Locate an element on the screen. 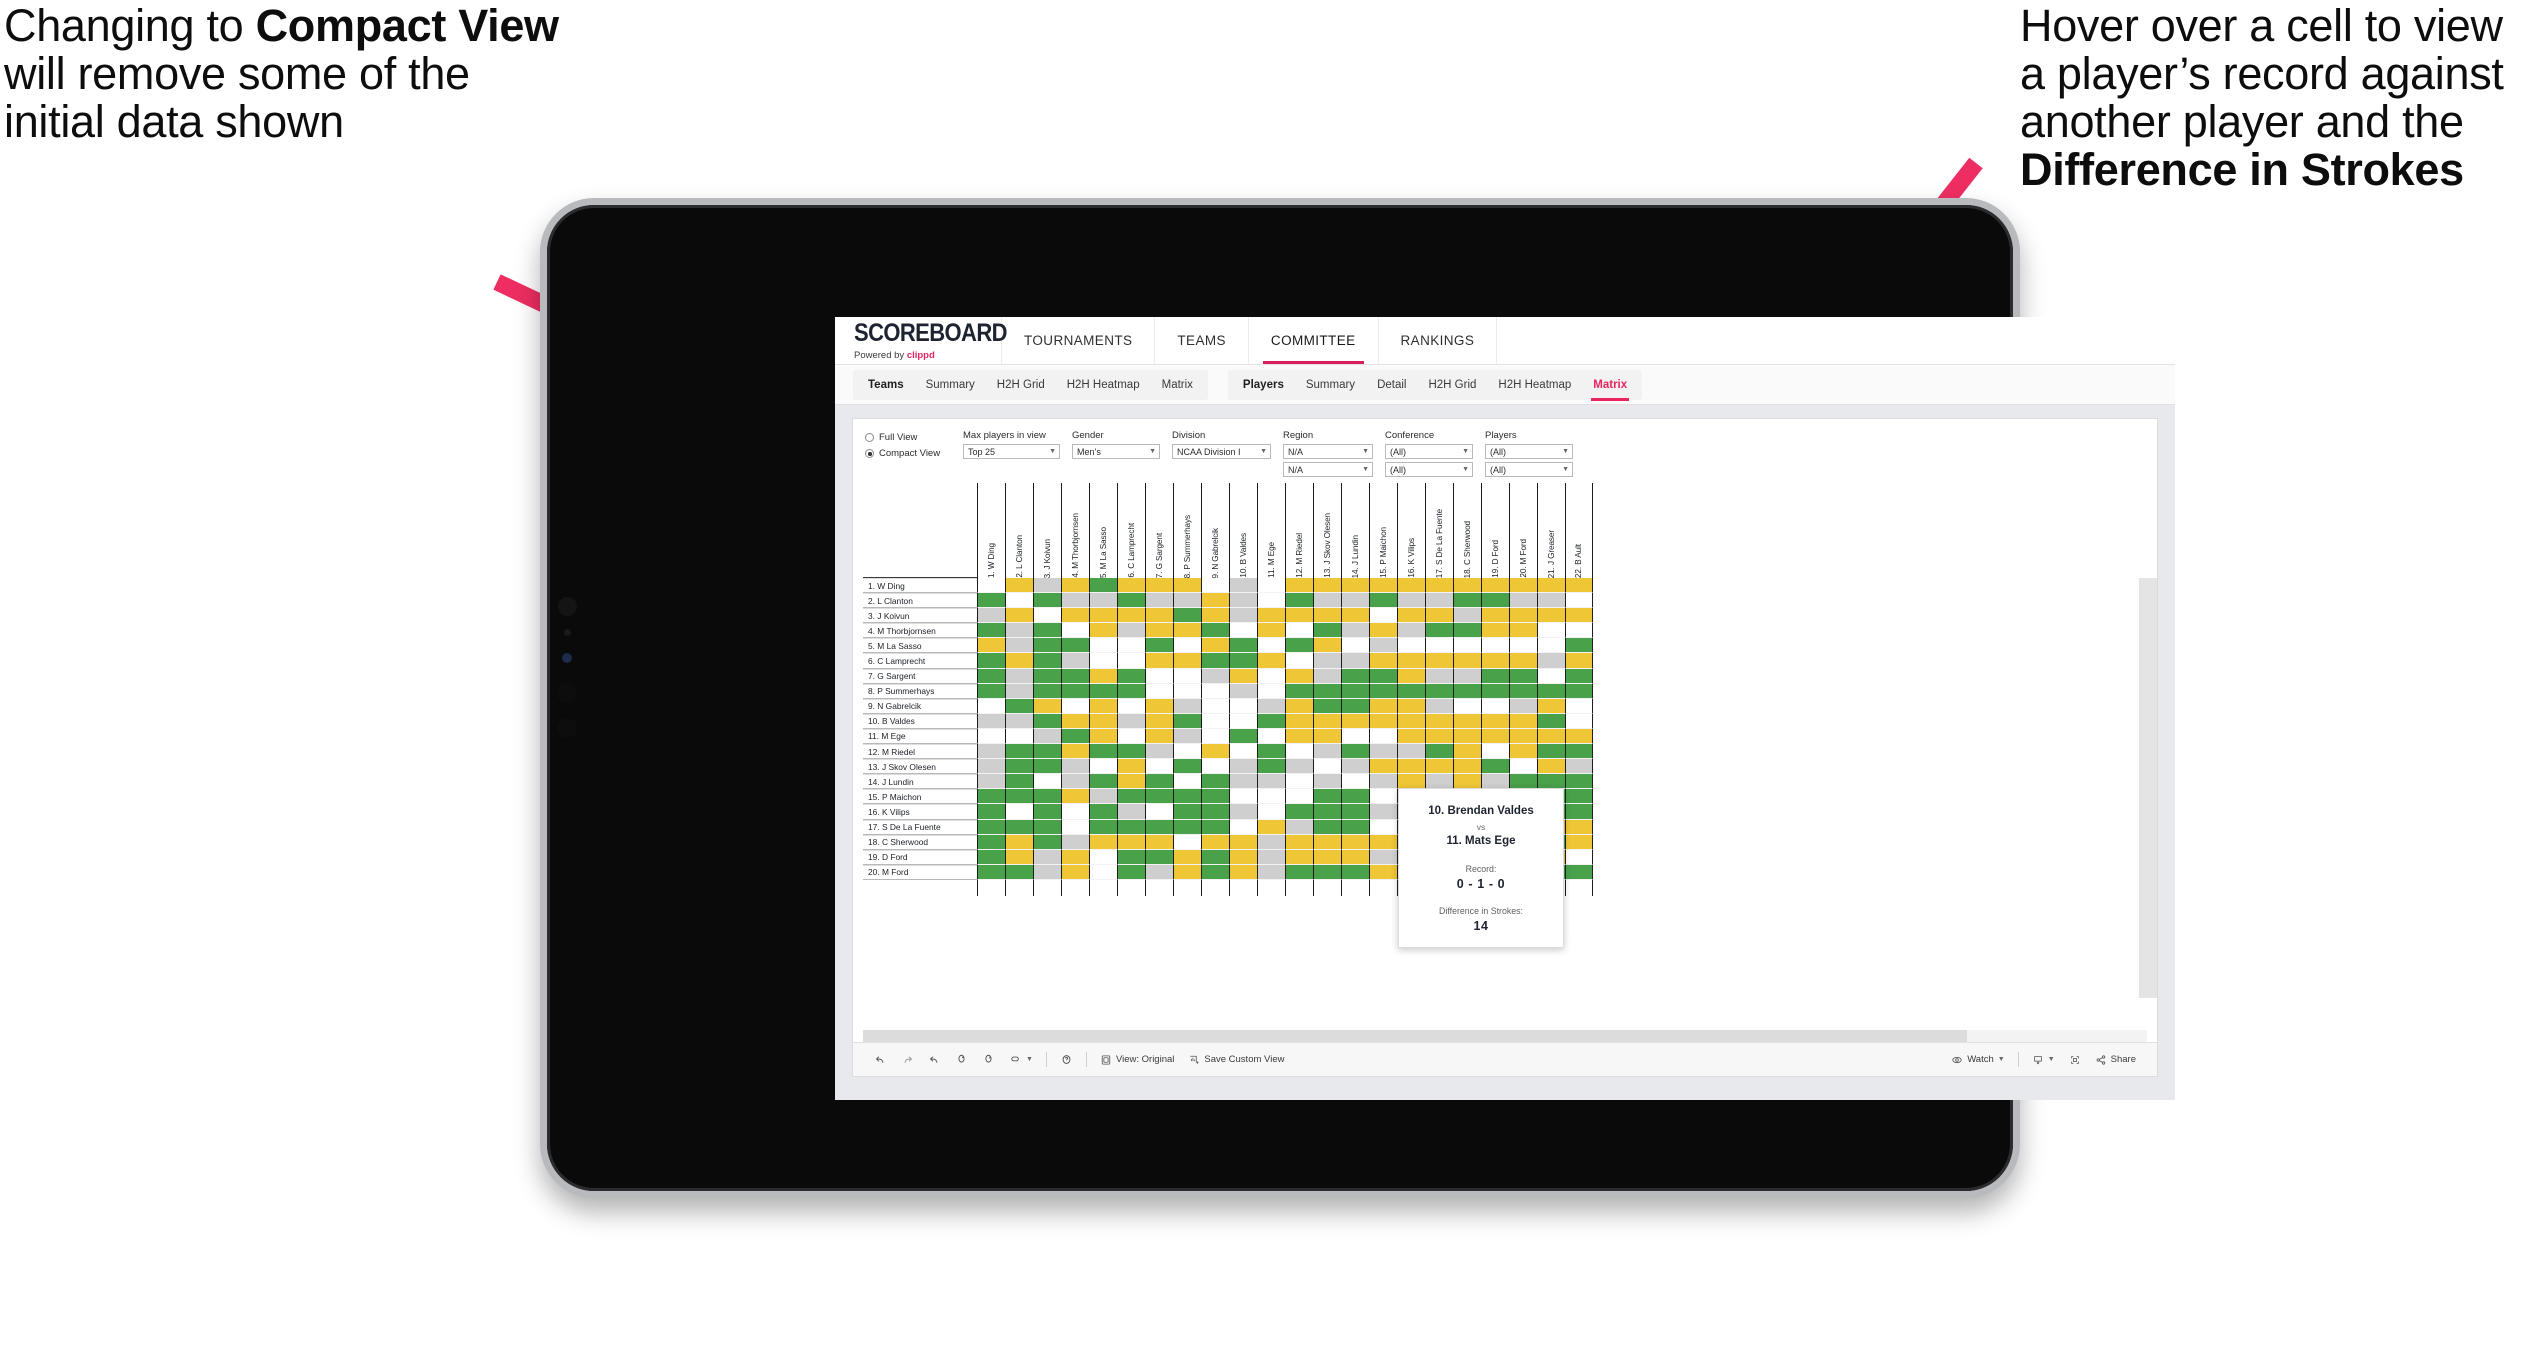 The image size is (2521, 1356). nav-item-teams: TEAMS is located at coordinates (1202, 340).